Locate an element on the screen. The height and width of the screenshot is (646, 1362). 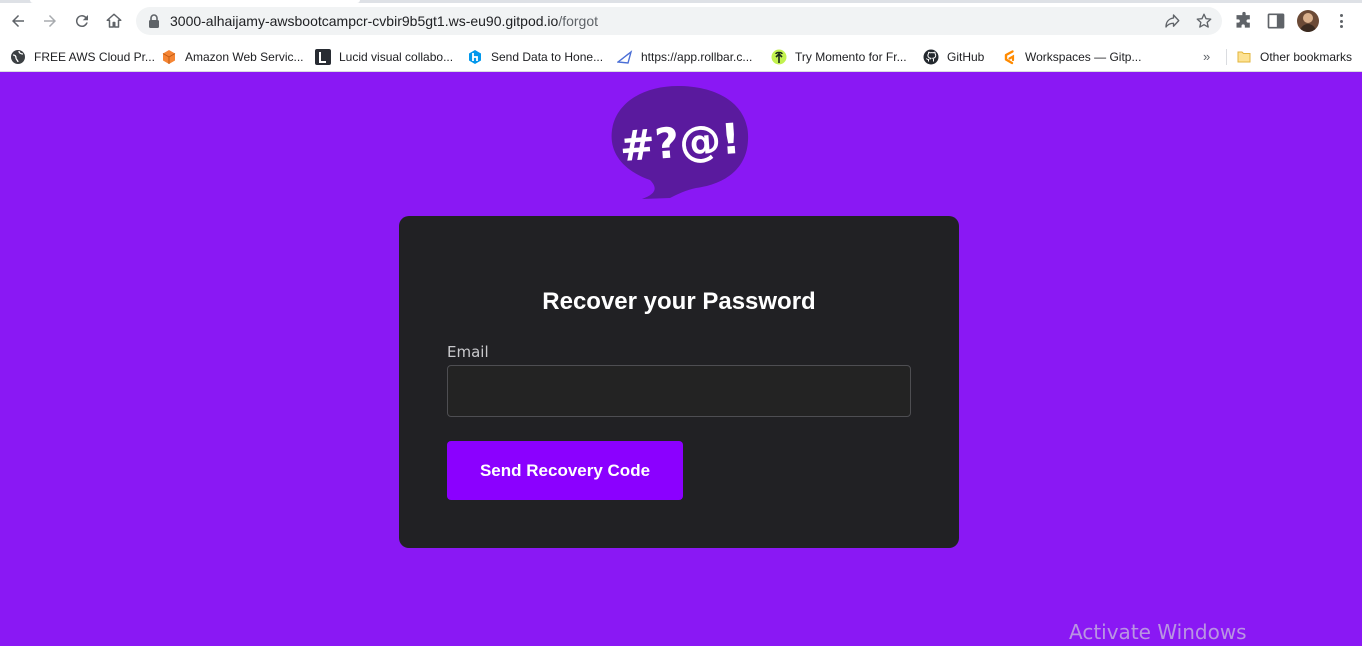
home-button is located at coordinates (114, 21).